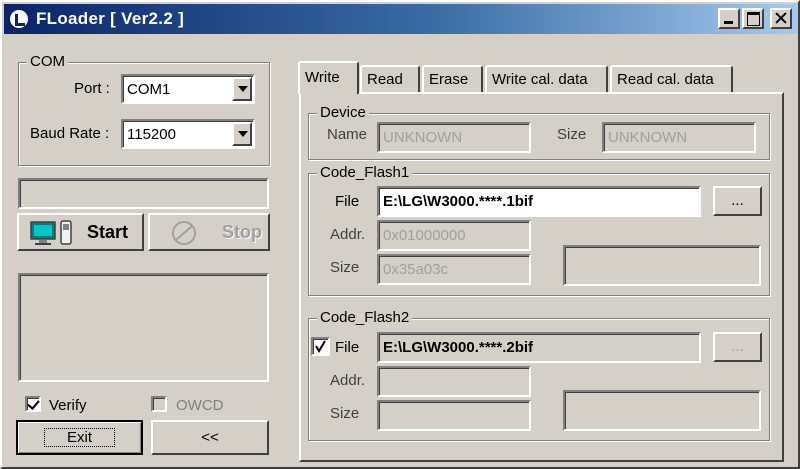 The image size is (800, 469). Describe the element at coordinates (539, 347) in the screenshot. I see `flash2-file-input: E:\LG\W3000.****.2bif` at that location.